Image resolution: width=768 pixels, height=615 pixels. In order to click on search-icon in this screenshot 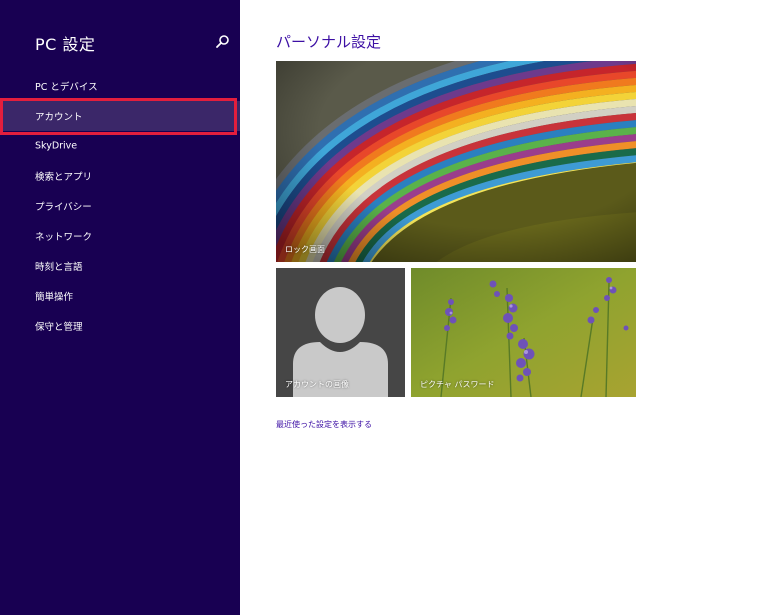, I will do `click(222, 42)`.